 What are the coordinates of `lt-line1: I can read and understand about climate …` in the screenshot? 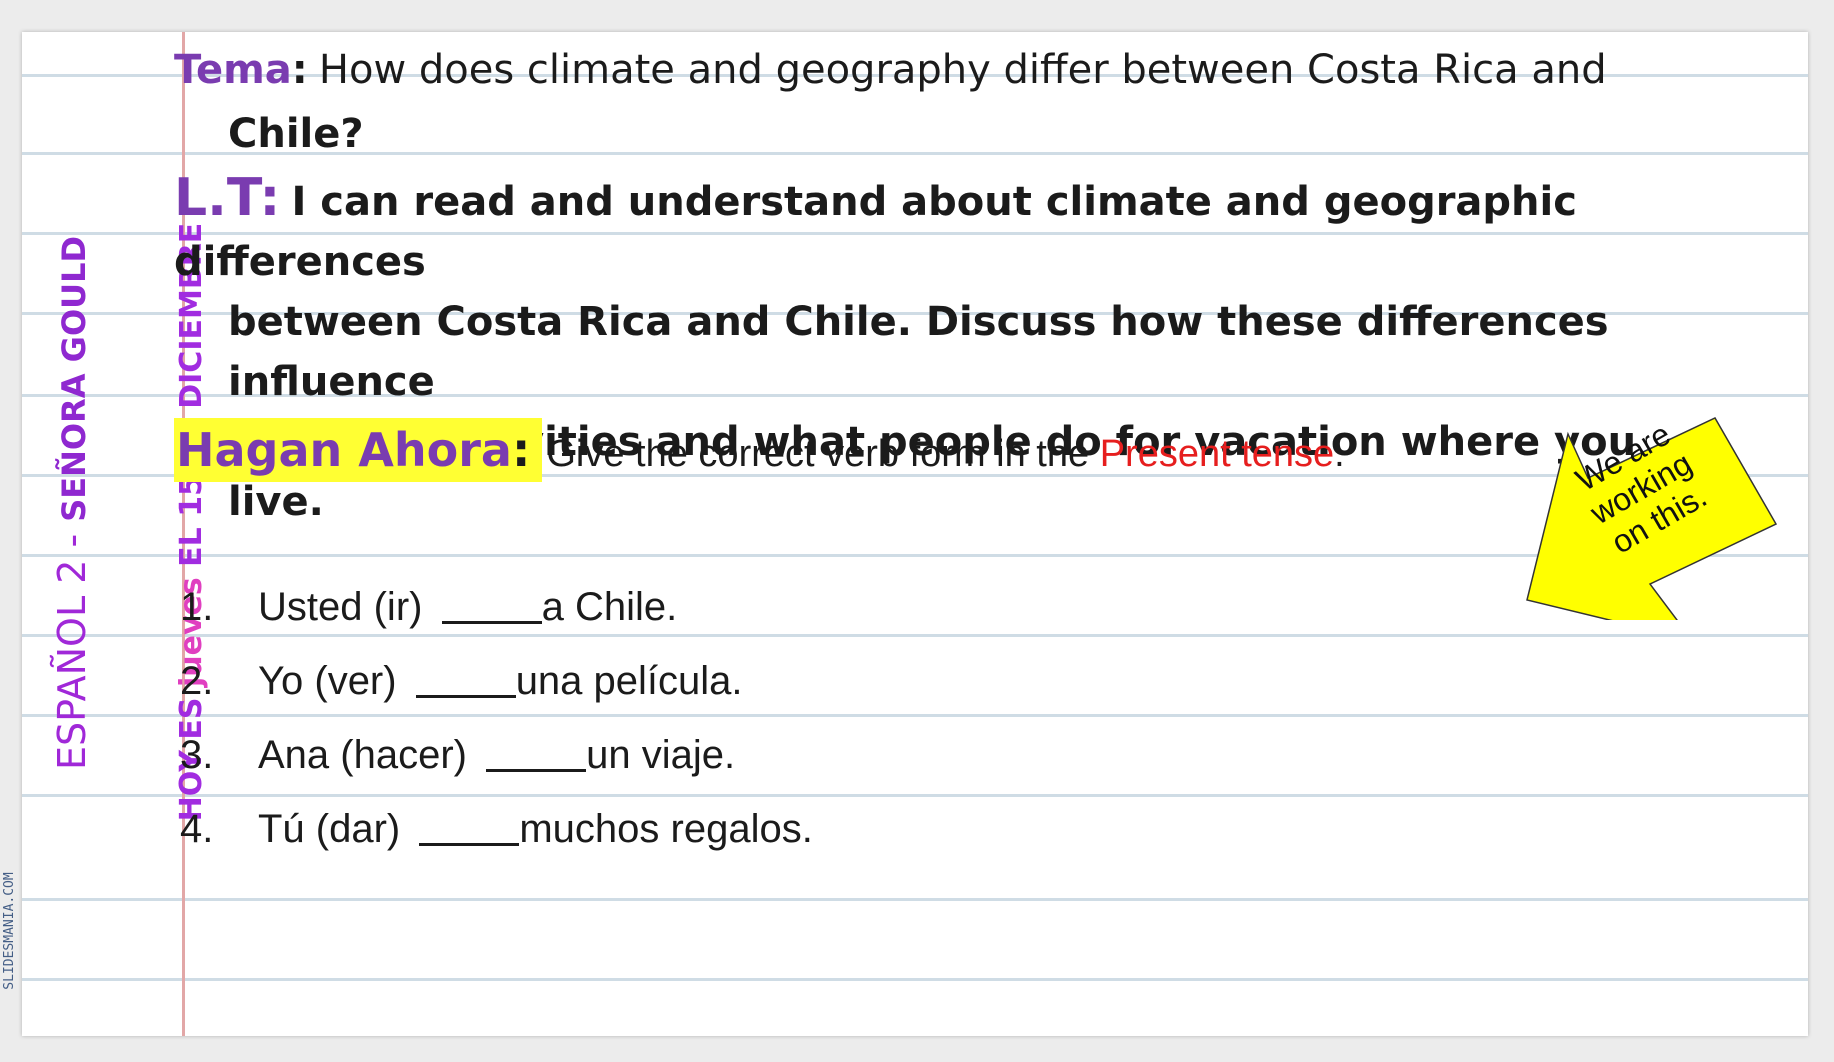 It's located at (875, 232).